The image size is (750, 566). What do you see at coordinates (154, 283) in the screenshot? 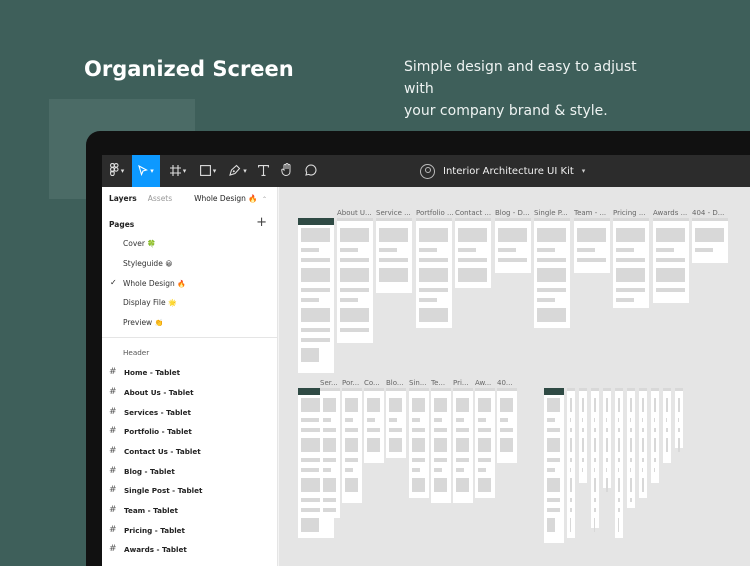
I see `page-item-whole-design: Whole Design 🔥` at bounding box center [154, 283].